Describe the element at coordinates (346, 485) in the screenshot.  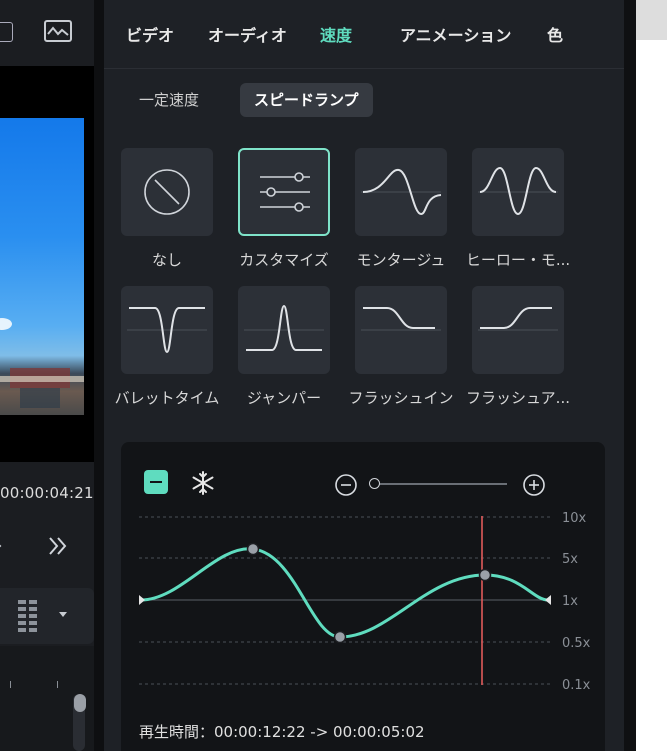
I see `zoom-out-icon` at that location.